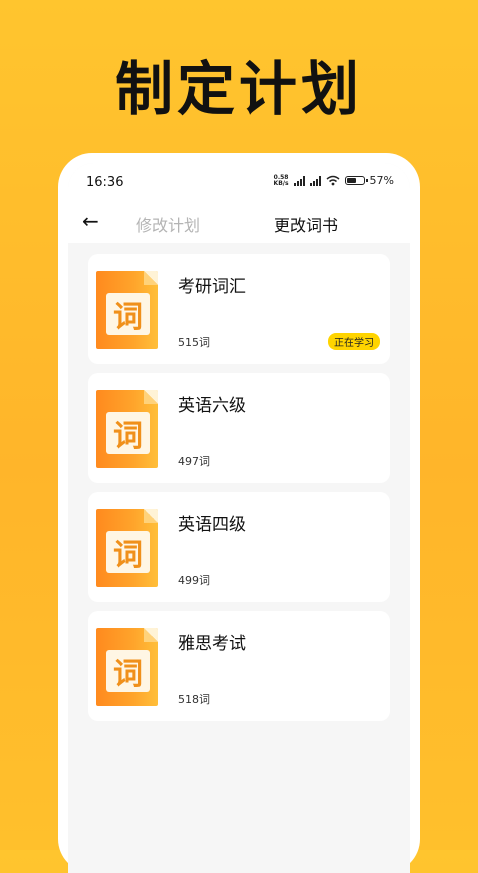  Describe the element at coordinates (356, 180) in the screenshot. I see `battery-icon` at that location.